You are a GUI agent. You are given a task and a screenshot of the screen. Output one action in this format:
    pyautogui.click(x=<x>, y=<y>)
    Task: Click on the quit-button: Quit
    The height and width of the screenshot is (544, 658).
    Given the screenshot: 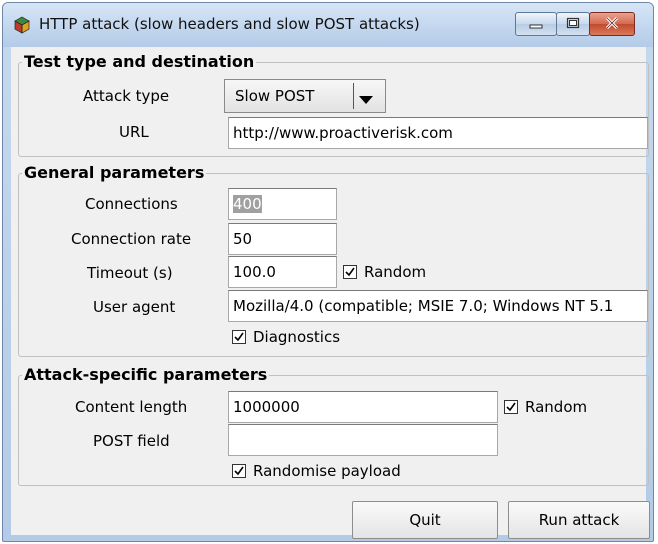 What is the action you would take?
    pyautogui.click(x=425, y=520)
    